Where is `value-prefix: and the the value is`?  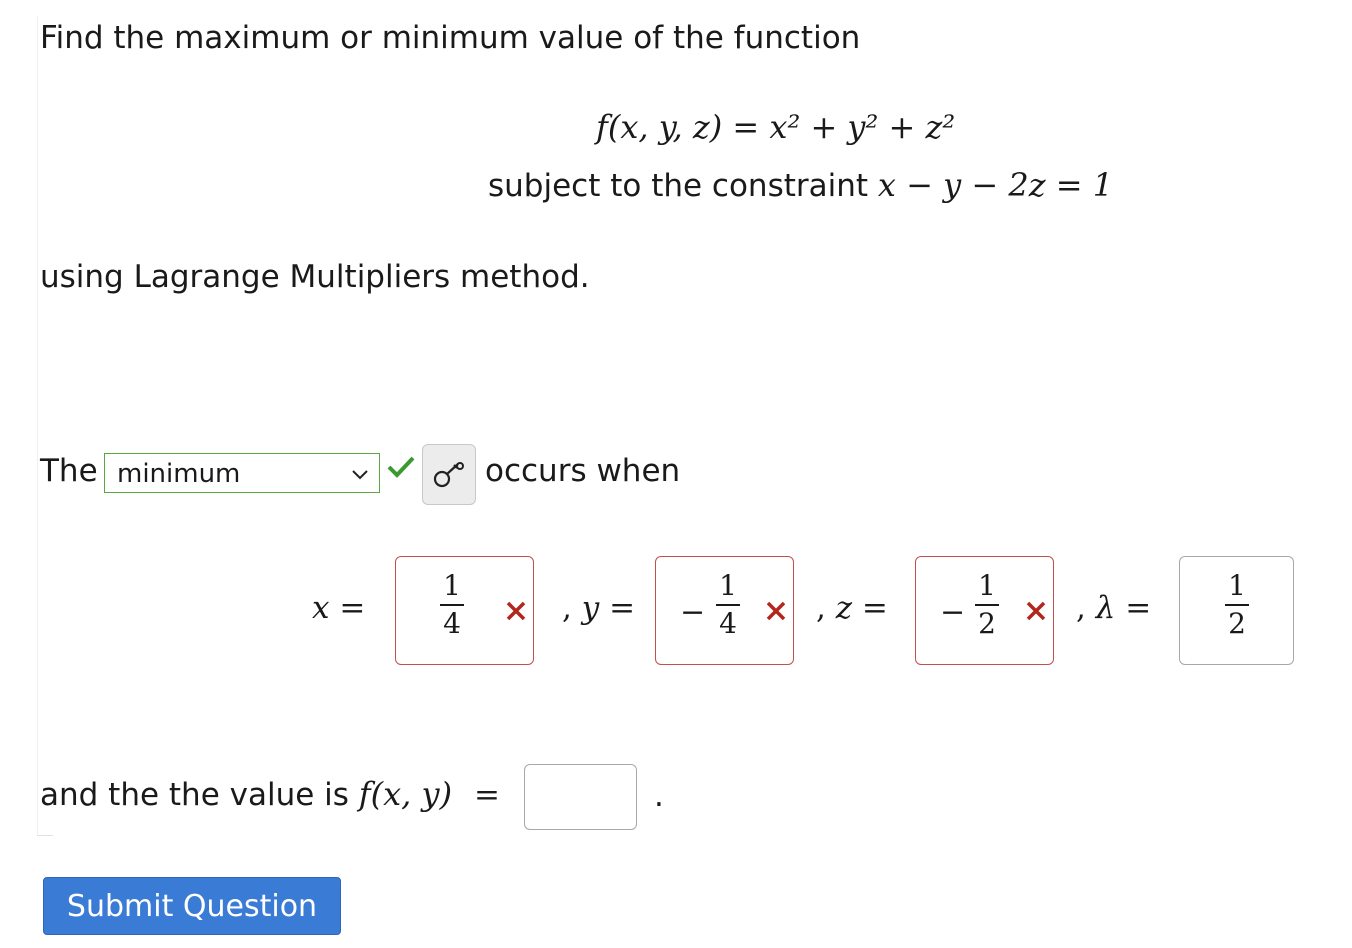
value-prefix: and the the value is is located at coordinates (194, 795).